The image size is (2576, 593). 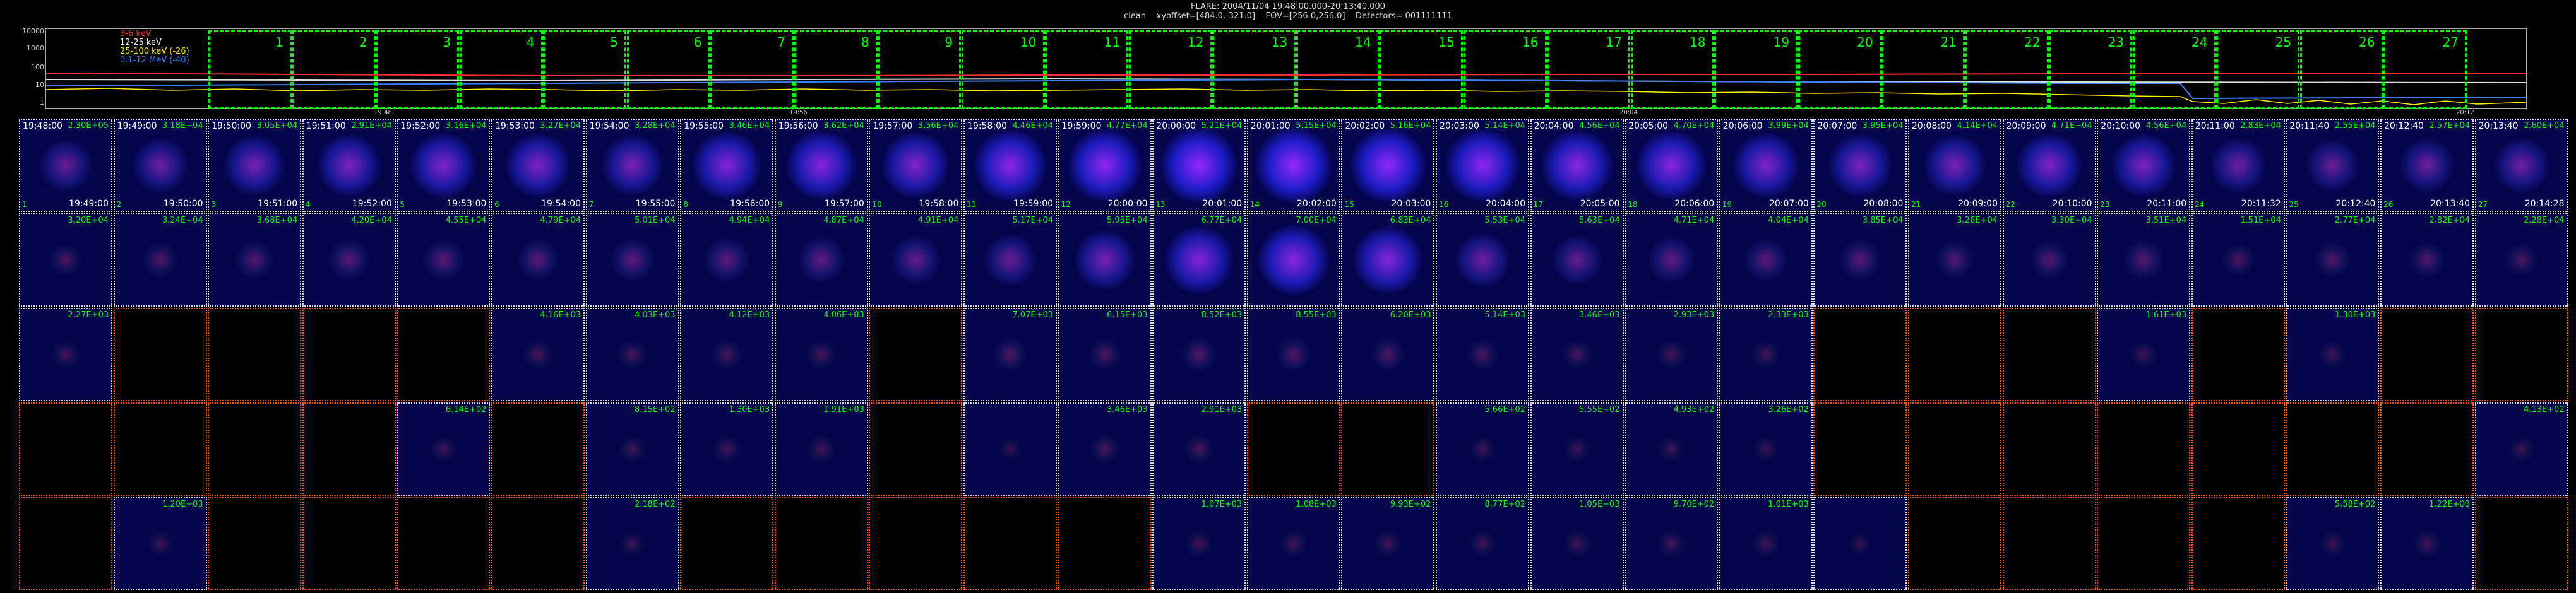 I want to click on image-panel: 2.30E+05 19:48:00 19:49:00 1, so click(x=65, y=165).